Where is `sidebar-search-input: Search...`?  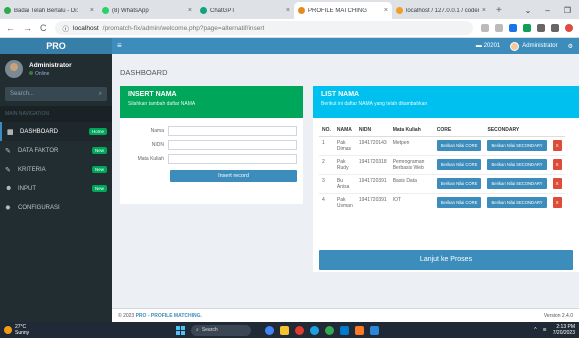
sidebar-search-input: Search... is located at coordinates (22, 94).